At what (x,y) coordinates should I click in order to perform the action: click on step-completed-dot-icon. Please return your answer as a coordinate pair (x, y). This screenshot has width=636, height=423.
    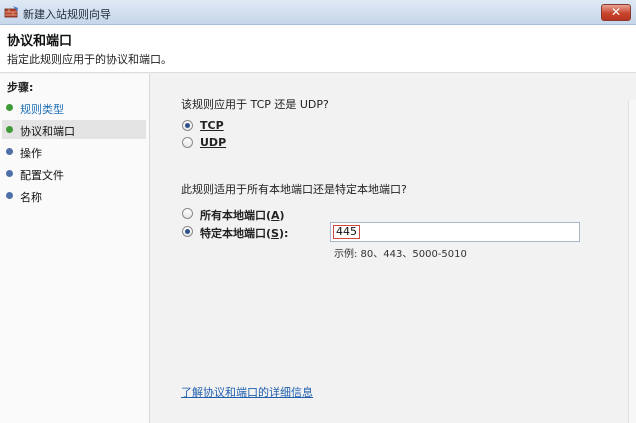
    Looking at the image, I should click on (9, 107).